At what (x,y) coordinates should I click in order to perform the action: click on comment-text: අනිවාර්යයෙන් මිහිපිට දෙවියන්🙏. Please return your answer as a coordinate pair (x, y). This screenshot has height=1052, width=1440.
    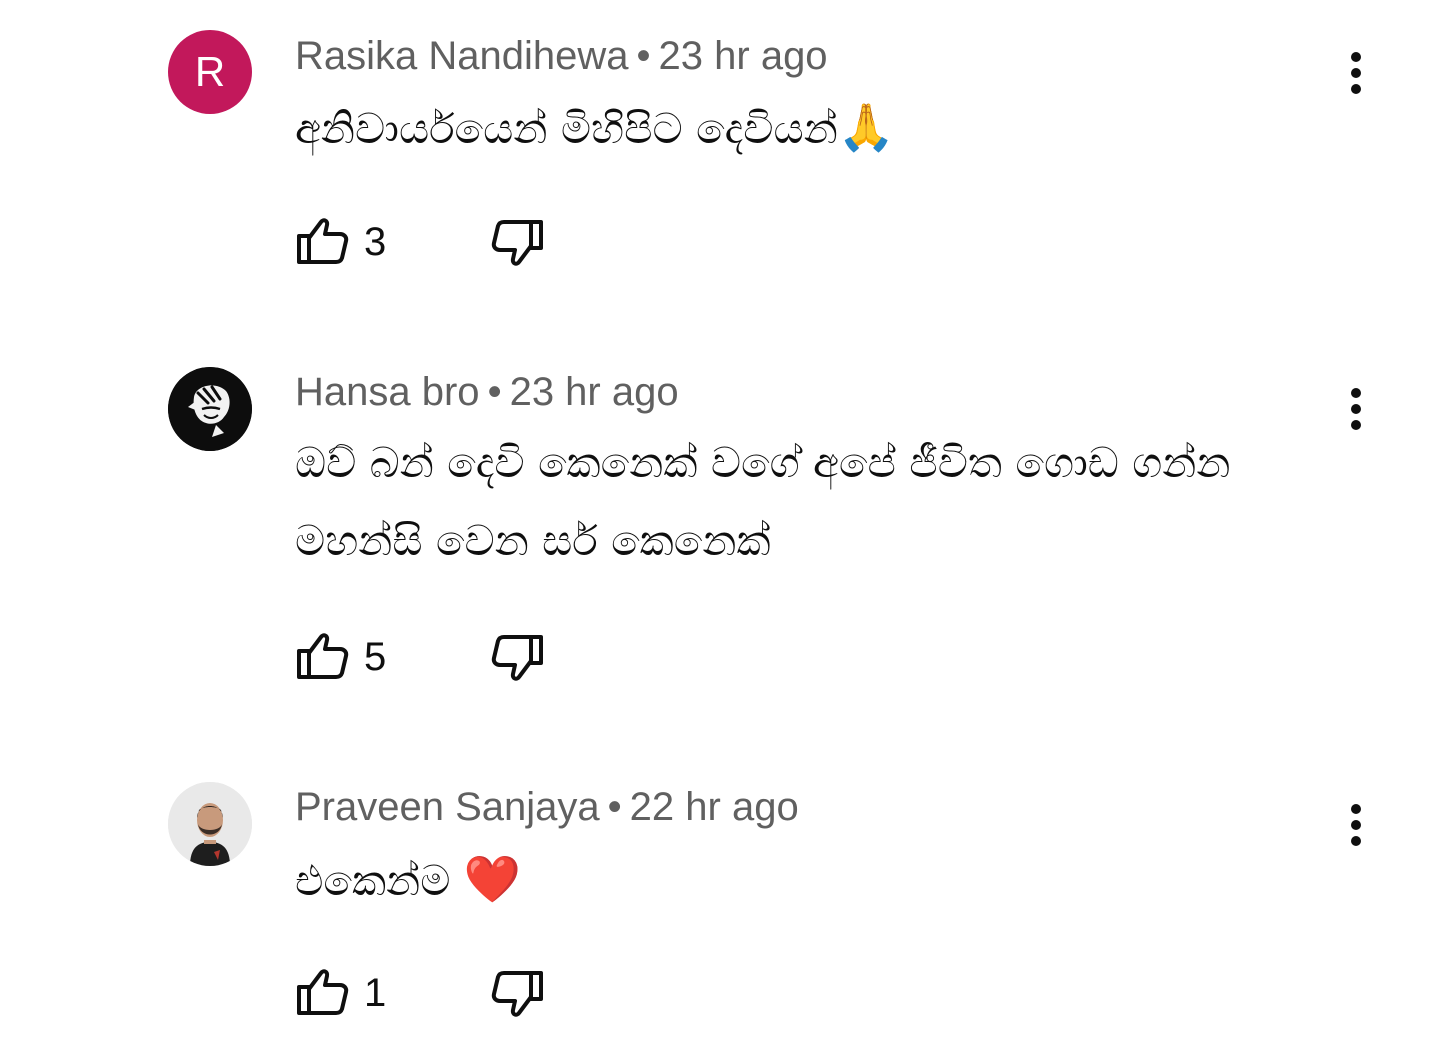
    Looking at the image, I should click on (825, 128).